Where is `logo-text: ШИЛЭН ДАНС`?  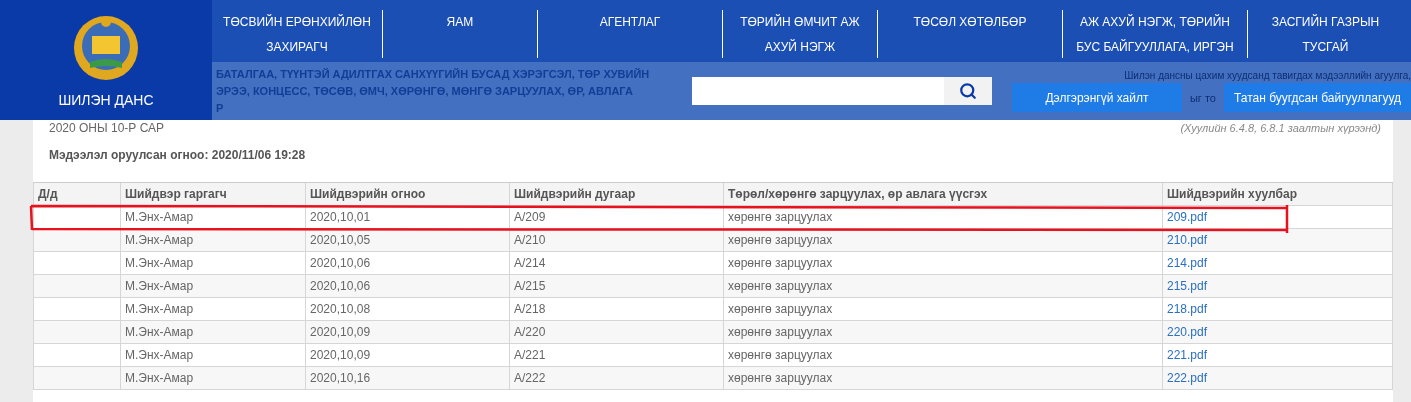
logo-text: ШИЛЭН ДАНС is located at coordinates (106, 100).